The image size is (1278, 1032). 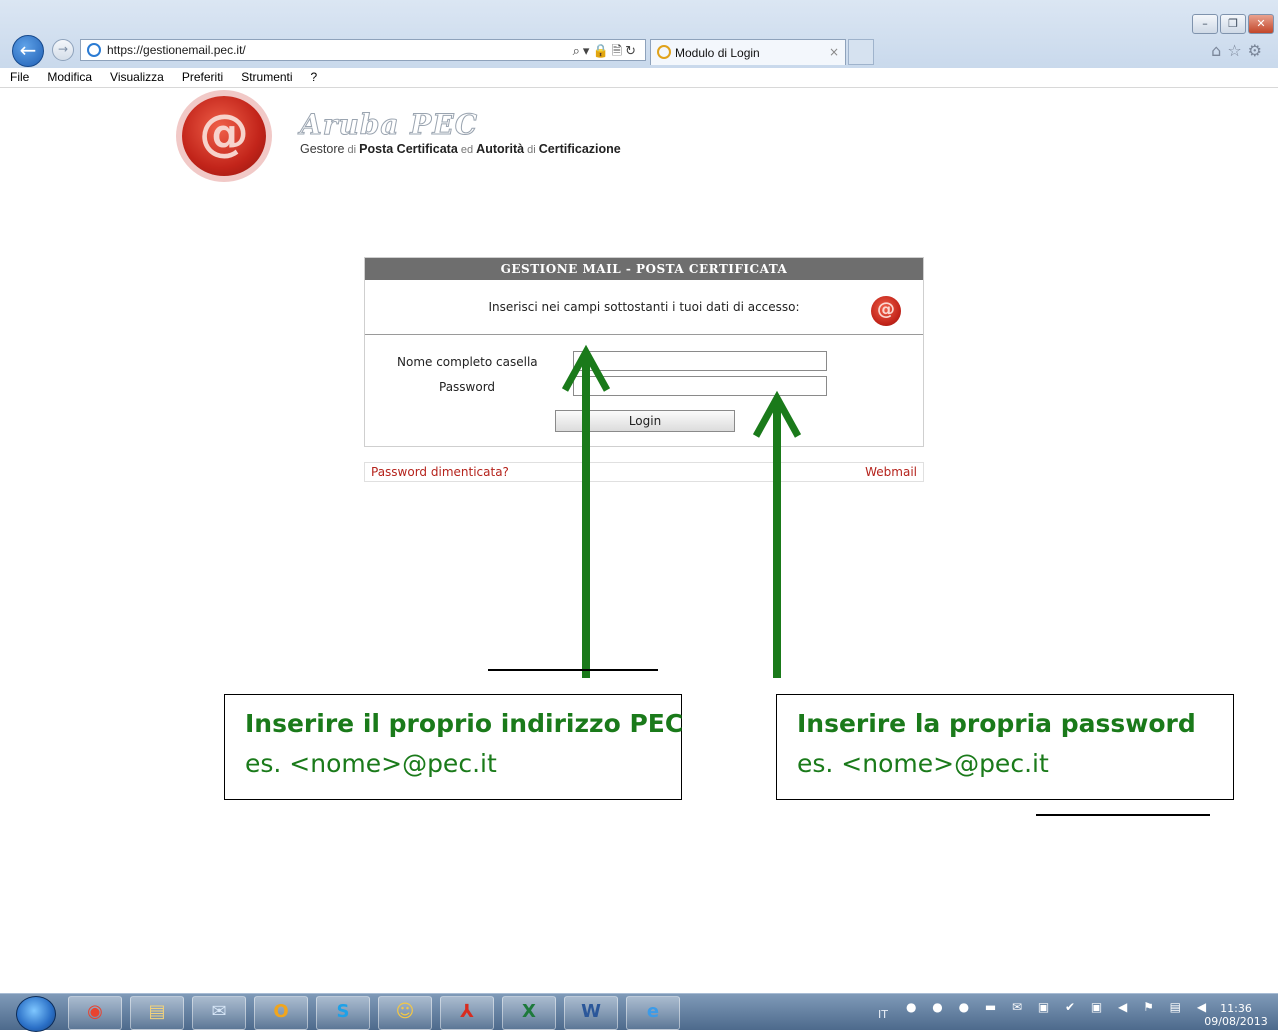 I want to click on panel-header: GESTIONE MAIL - POSTA CERTIFICATA, so click(x=644, y=269).